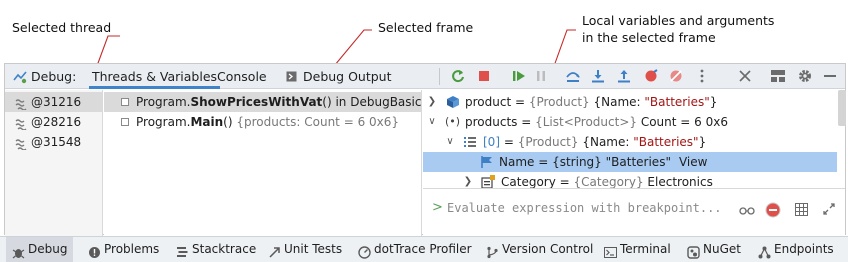  What do you see at coordinates (702, 76) in the screenshot?
I see `more-icon` at bounding box center [702, 76].